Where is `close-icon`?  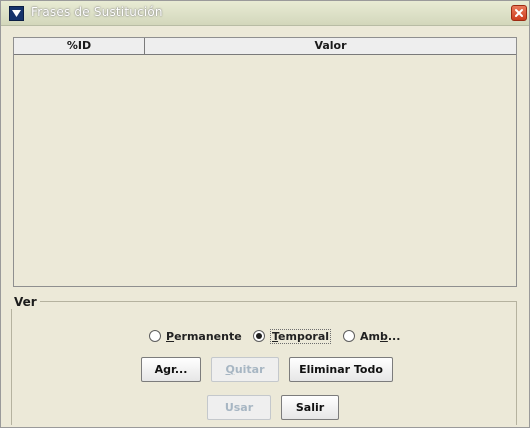
close-icon is located at coordinates (519, 13).